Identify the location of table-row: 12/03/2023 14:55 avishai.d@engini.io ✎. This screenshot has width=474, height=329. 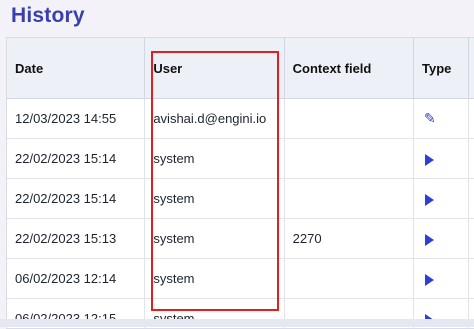
(240, 119).